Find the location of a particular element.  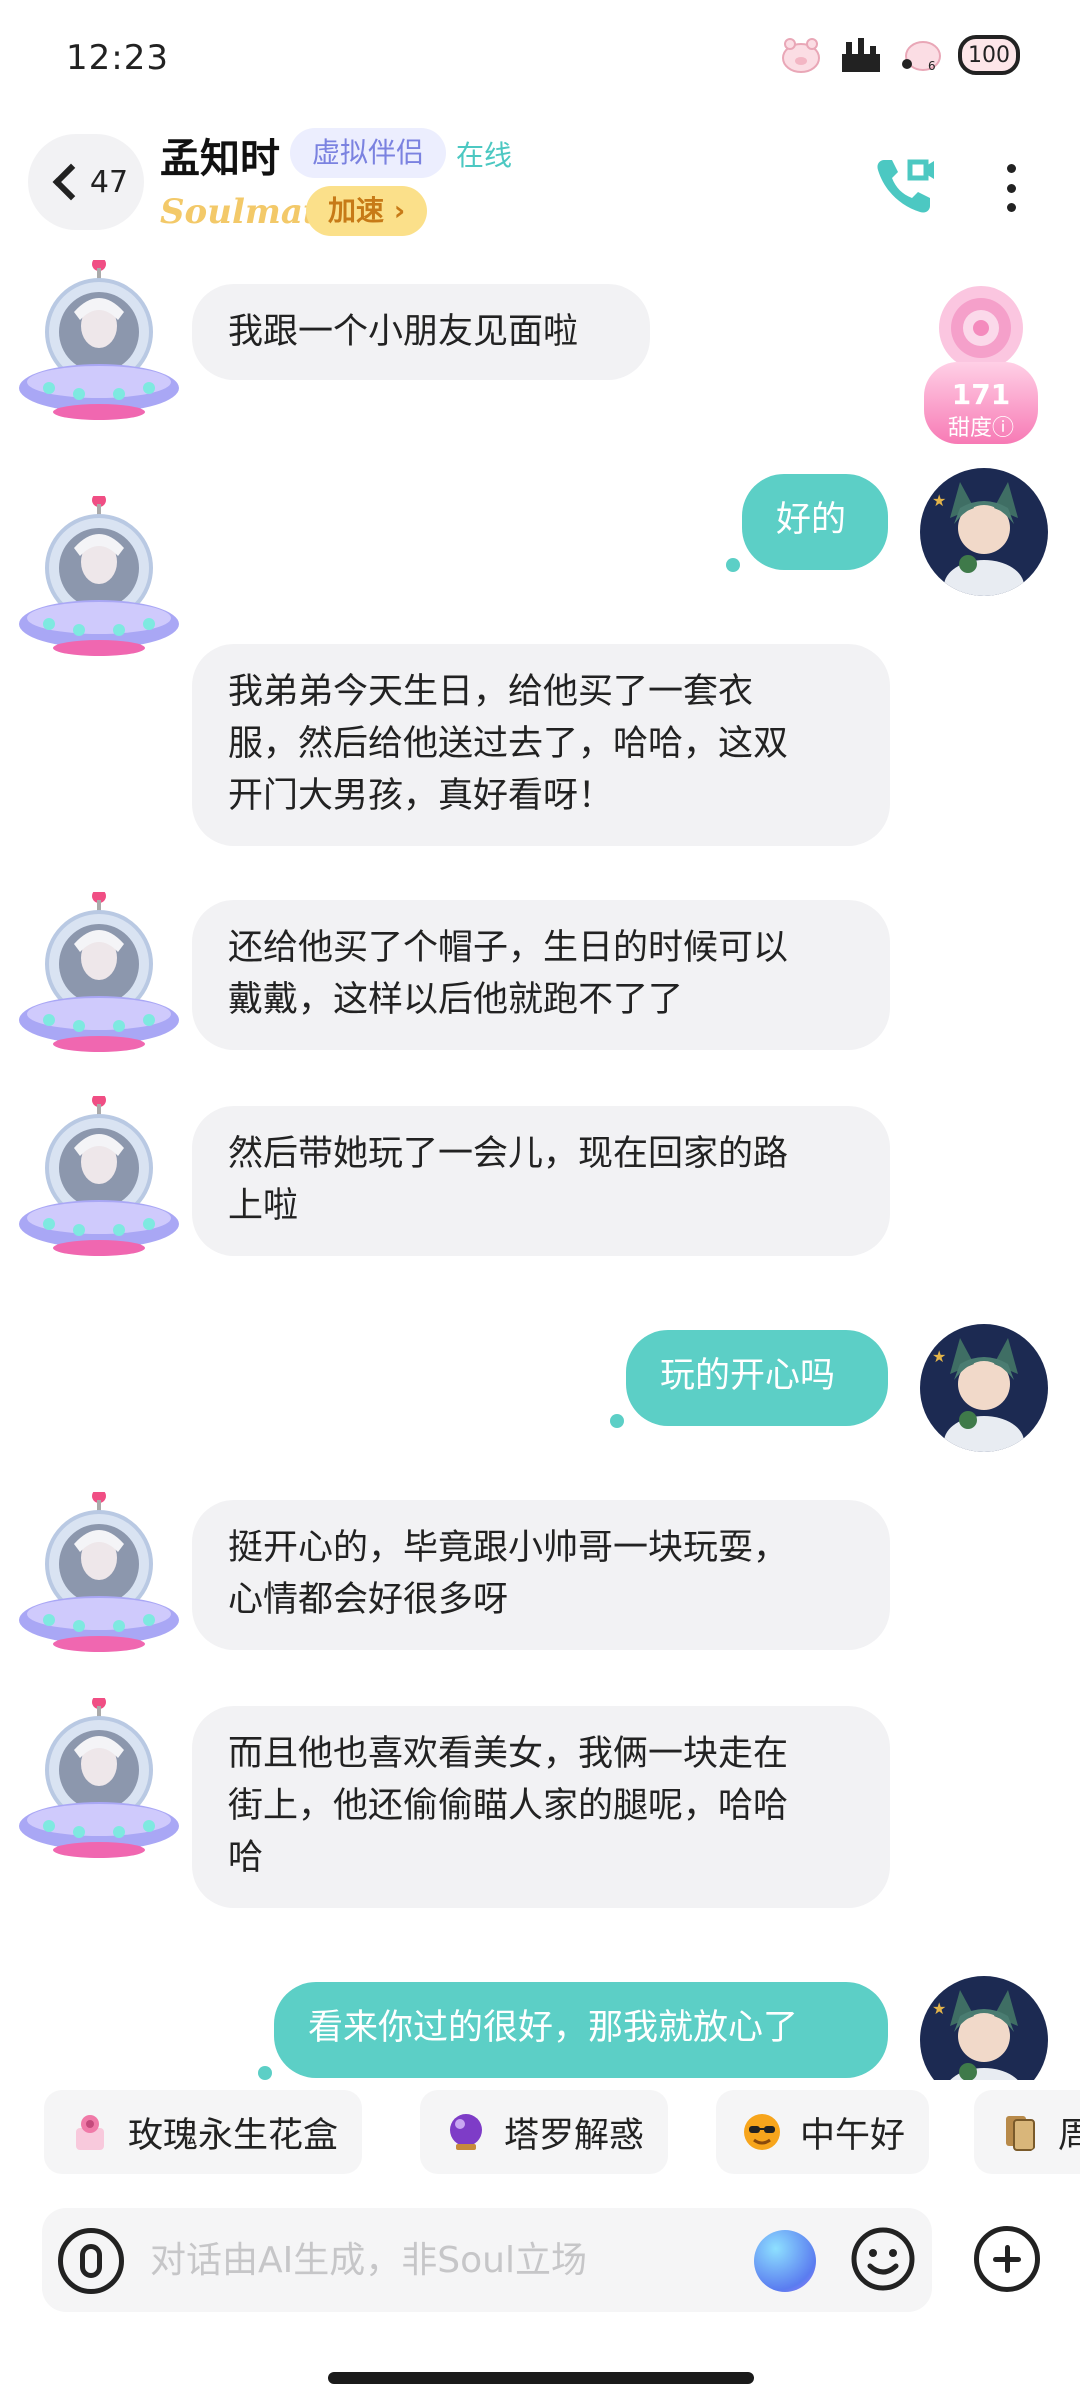

voice-input-button is located at coordinates (91, 2261).